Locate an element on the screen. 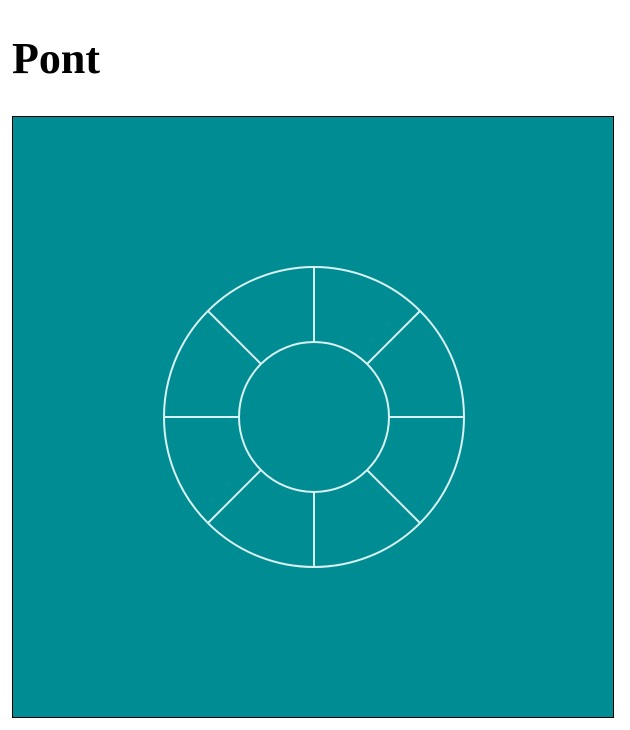  segment-divider-bottom-left is located at coordinates (234, 496).